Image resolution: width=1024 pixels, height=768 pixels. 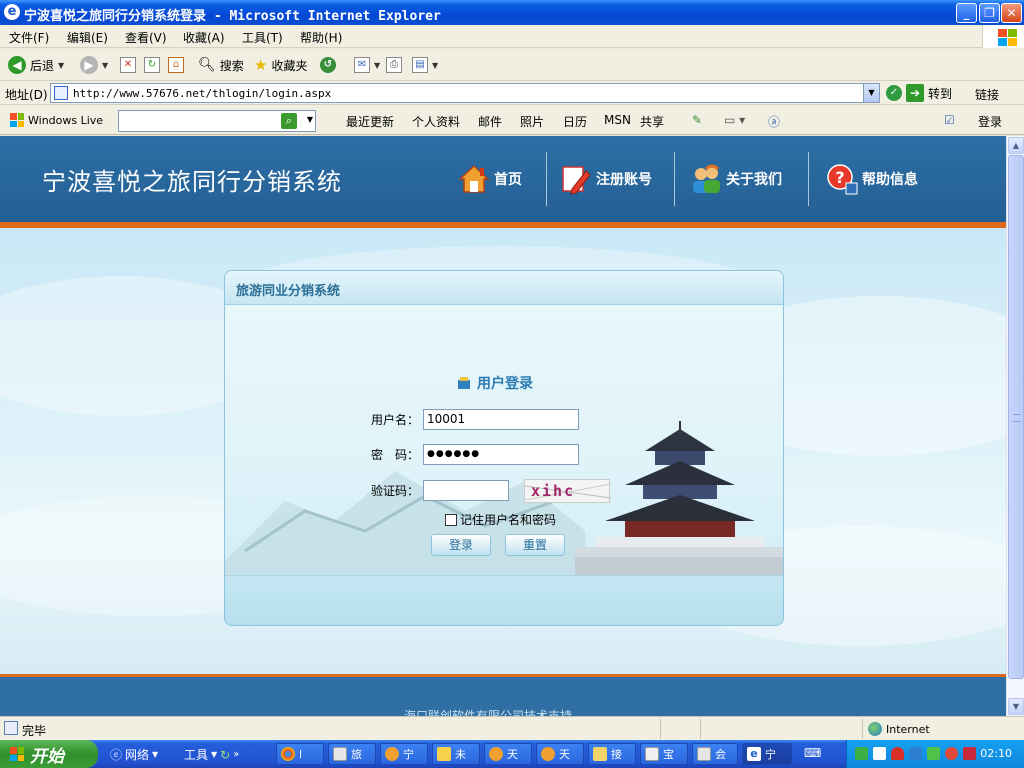 What do you see at coordinates (987, 94) in the screenshot?
I see `links-button: 链接` at bounding box center [987, 94].